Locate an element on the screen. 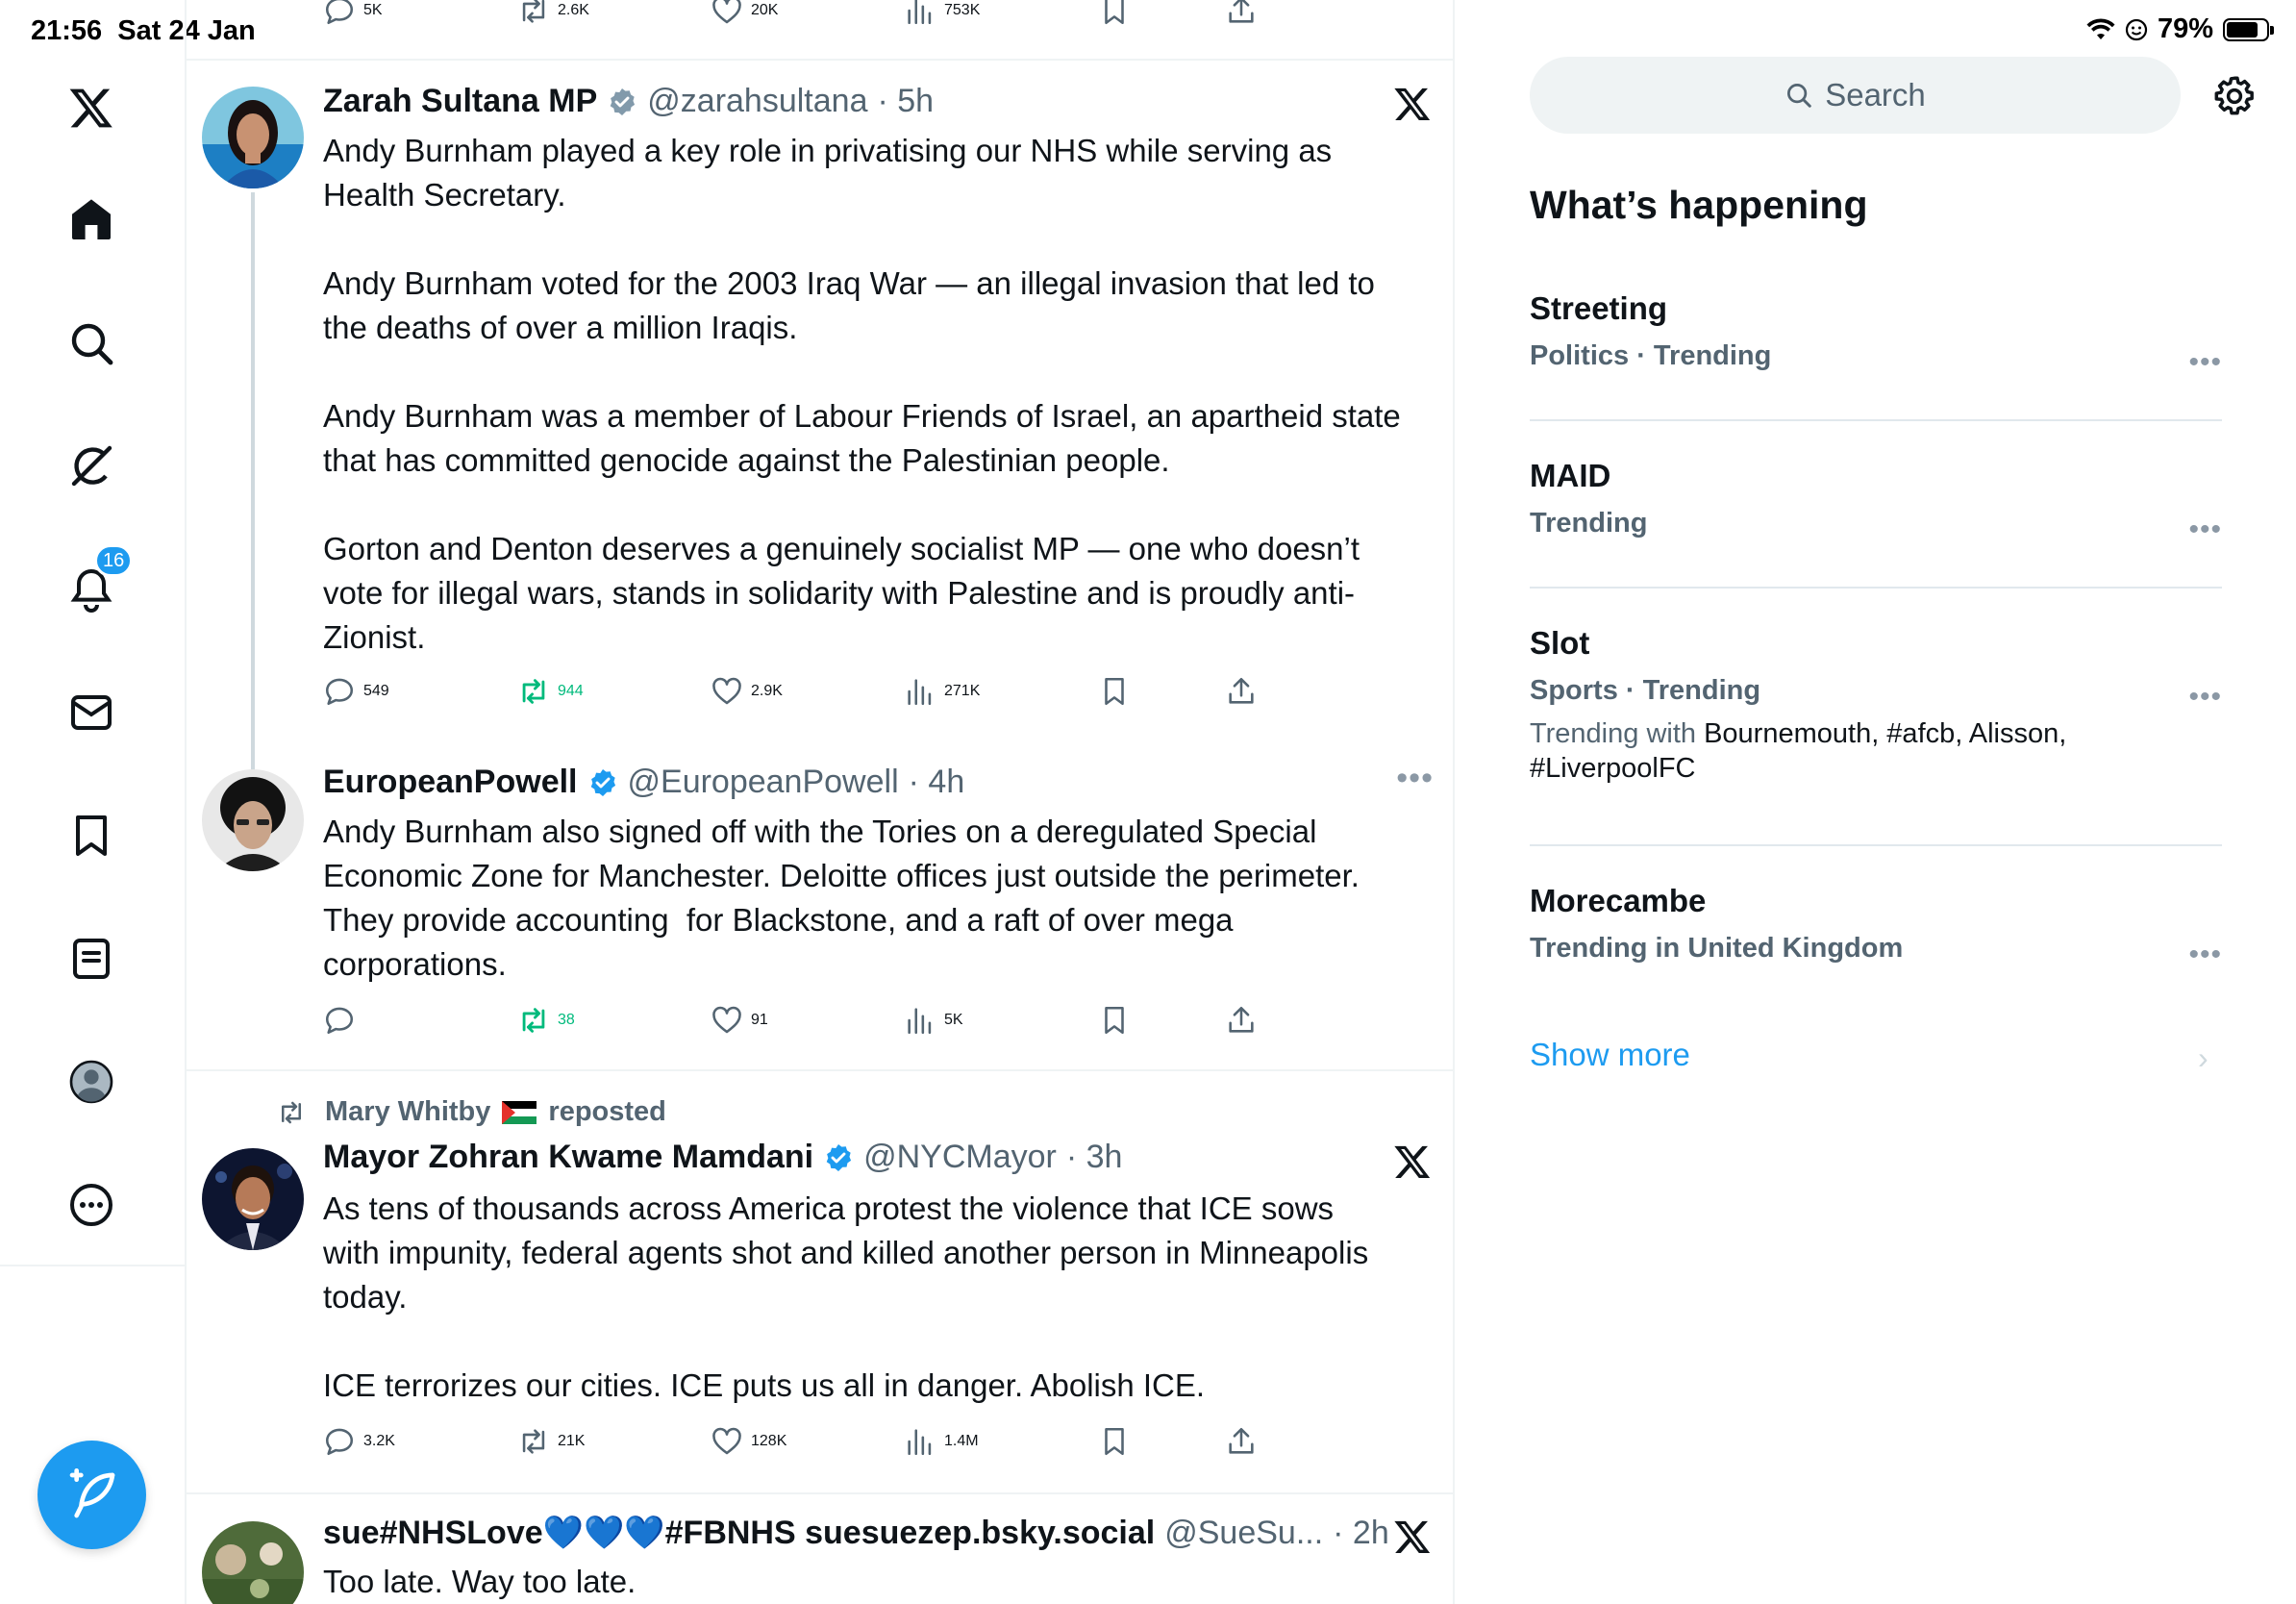 The height and width of the screenshot is (1604, 2296). home-icon is located at coordinates (91, 219).